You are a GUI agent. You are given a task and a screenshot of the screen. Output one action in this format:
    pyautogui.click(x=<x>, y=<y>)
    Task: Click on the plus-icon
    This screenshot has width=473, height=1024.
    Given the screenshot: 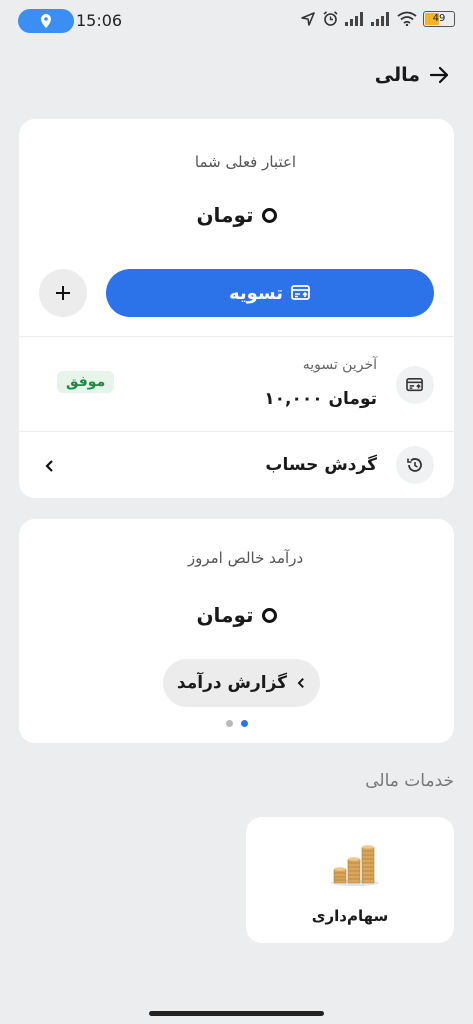 What is the action you would take?
    pyautogui.click(x=63, y=293)
    